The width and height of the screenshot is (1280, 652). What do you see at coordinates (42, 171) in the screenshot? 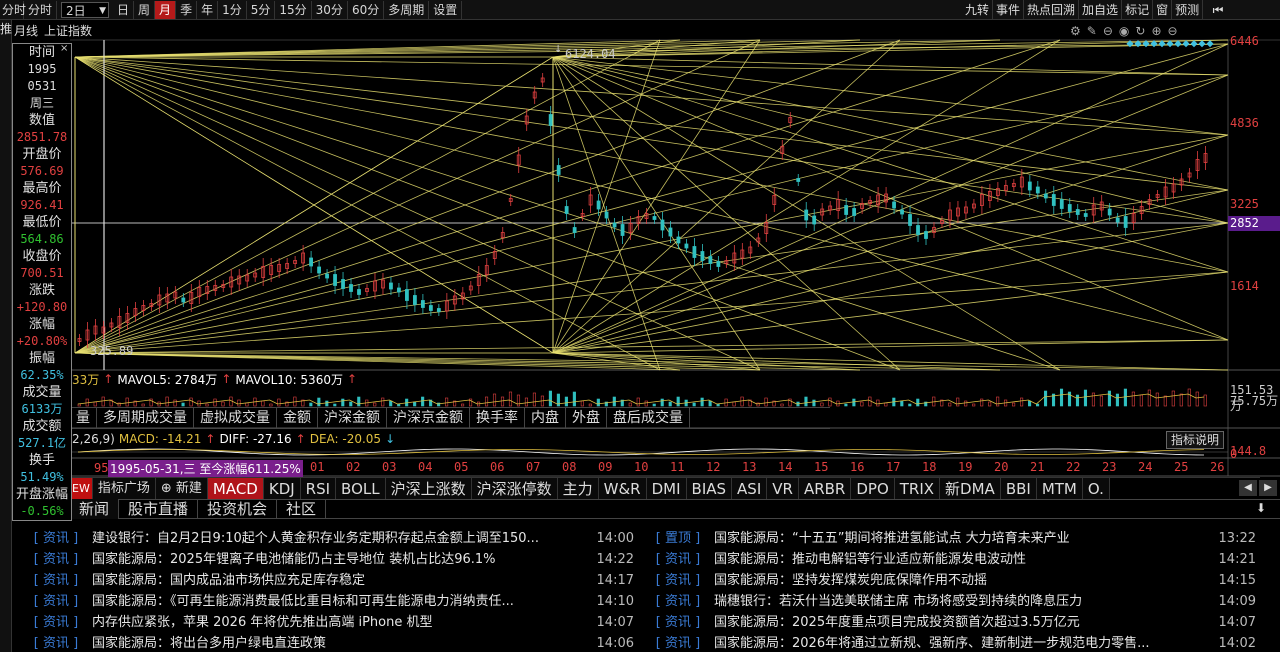
I see `info-value-2-0: 576.69` at bounding box center [42, 171].